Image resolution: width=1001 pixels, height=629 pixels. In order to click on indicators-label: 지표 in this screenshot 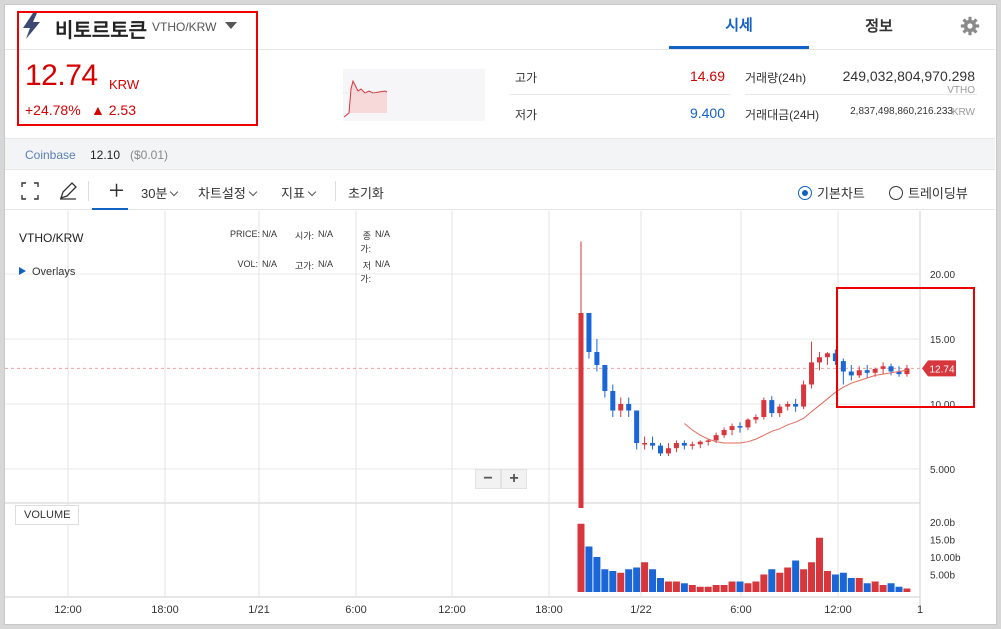, I will do `click(293, 193)`.